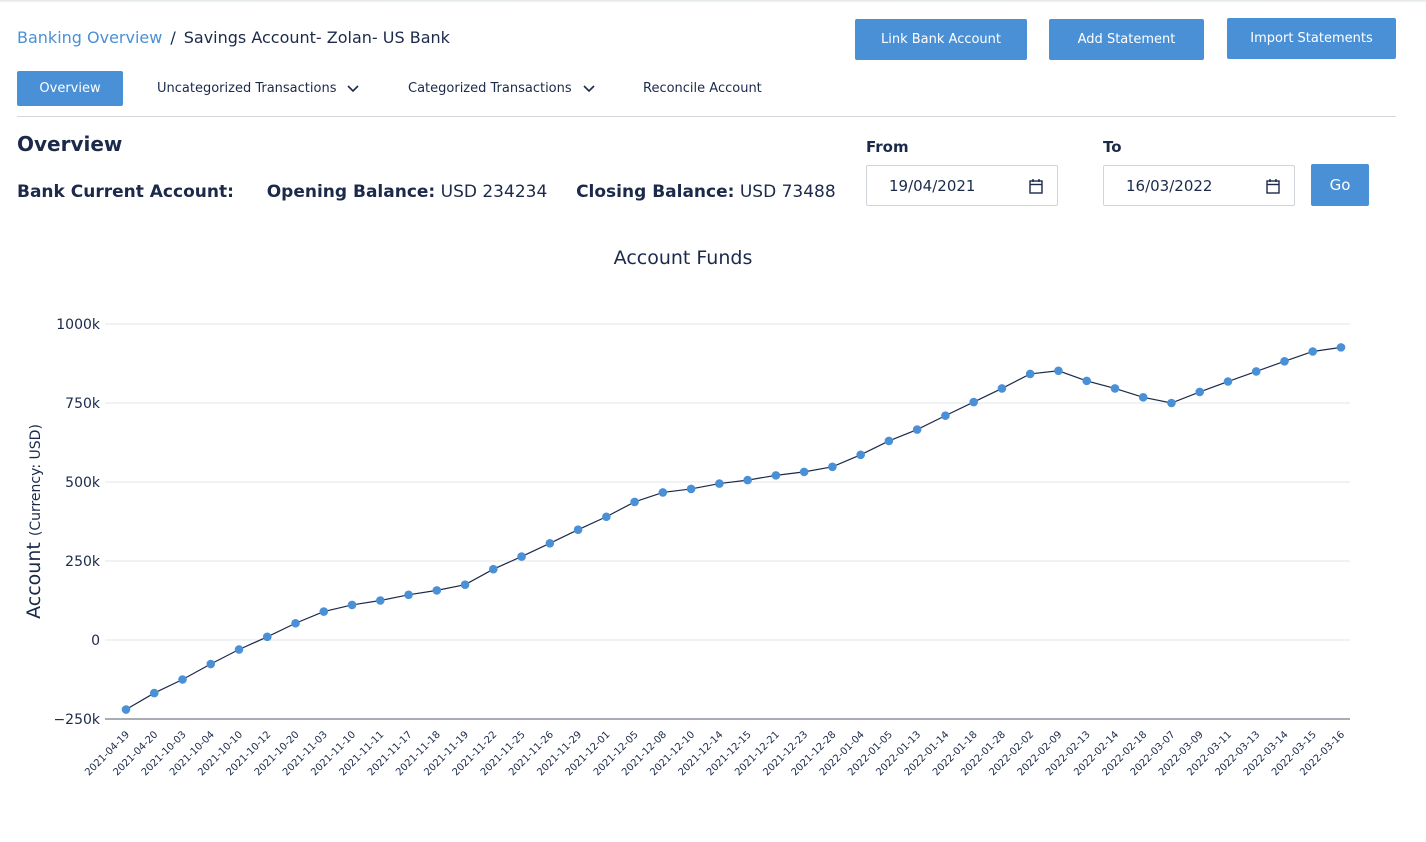 The height and width of the screenshot is (842, 1426). I want to click on tab-reconcile-account: Reconcile Account, so click(702, 88).